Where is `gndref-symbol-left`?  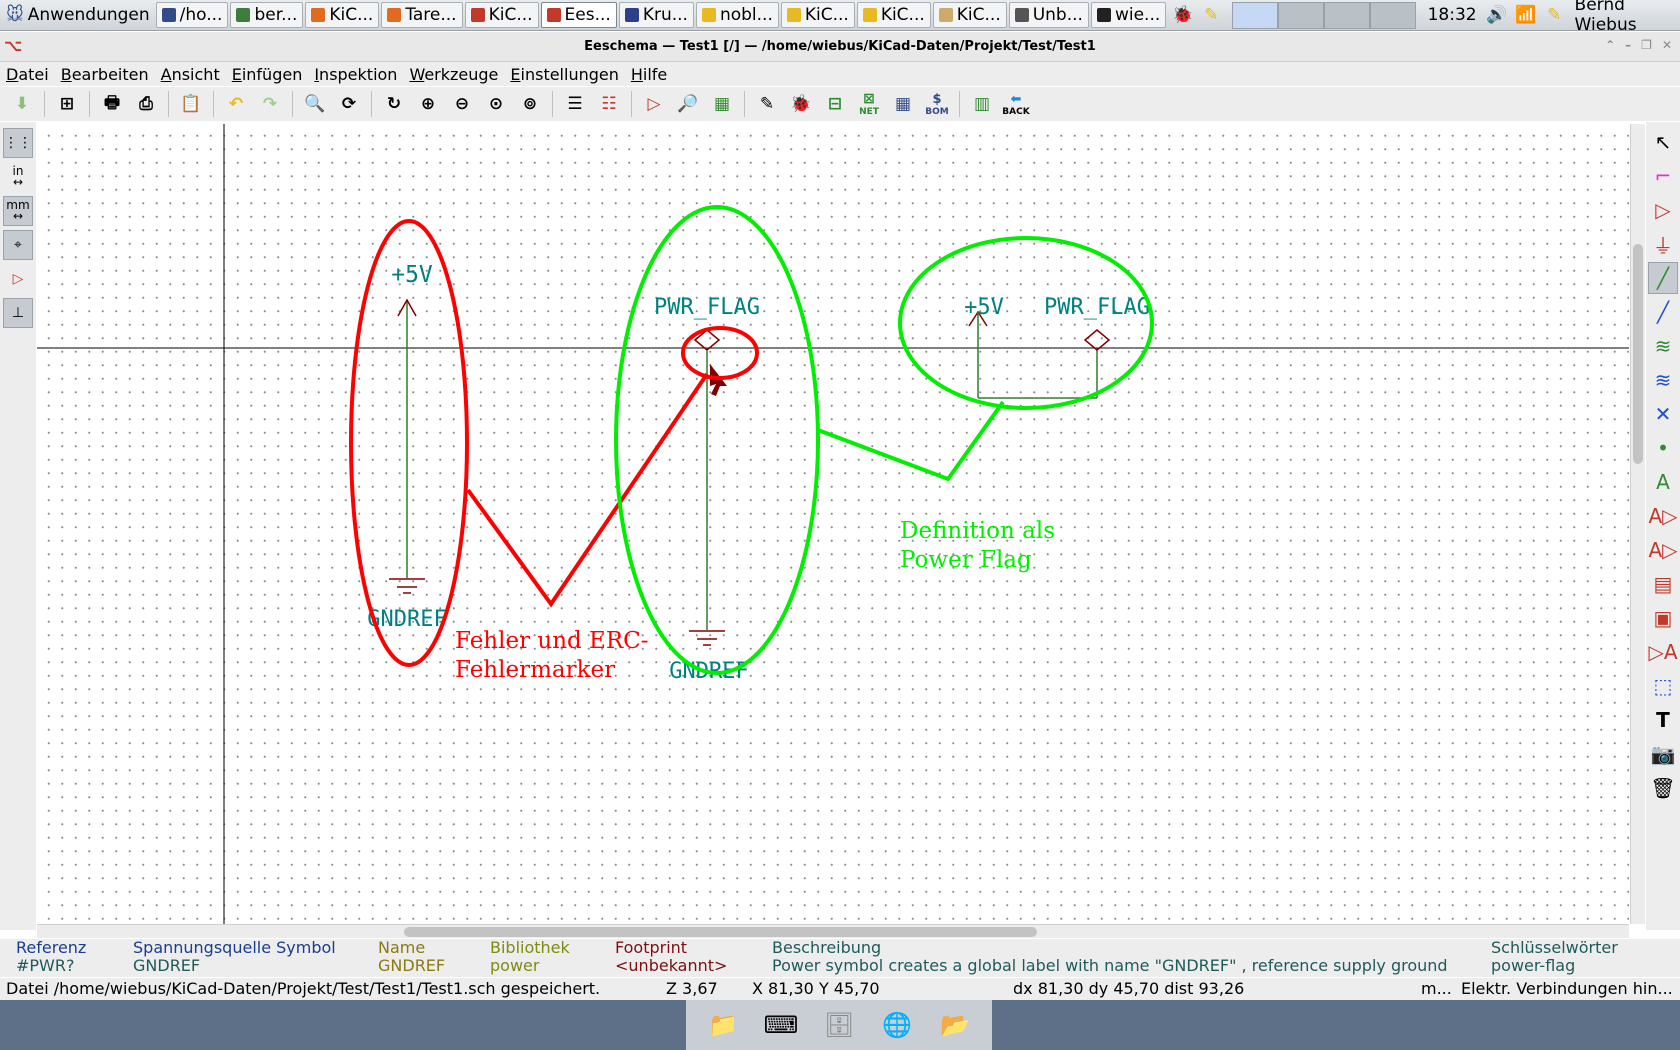
gndref-symbol-left is located at coordinates (407, 586).